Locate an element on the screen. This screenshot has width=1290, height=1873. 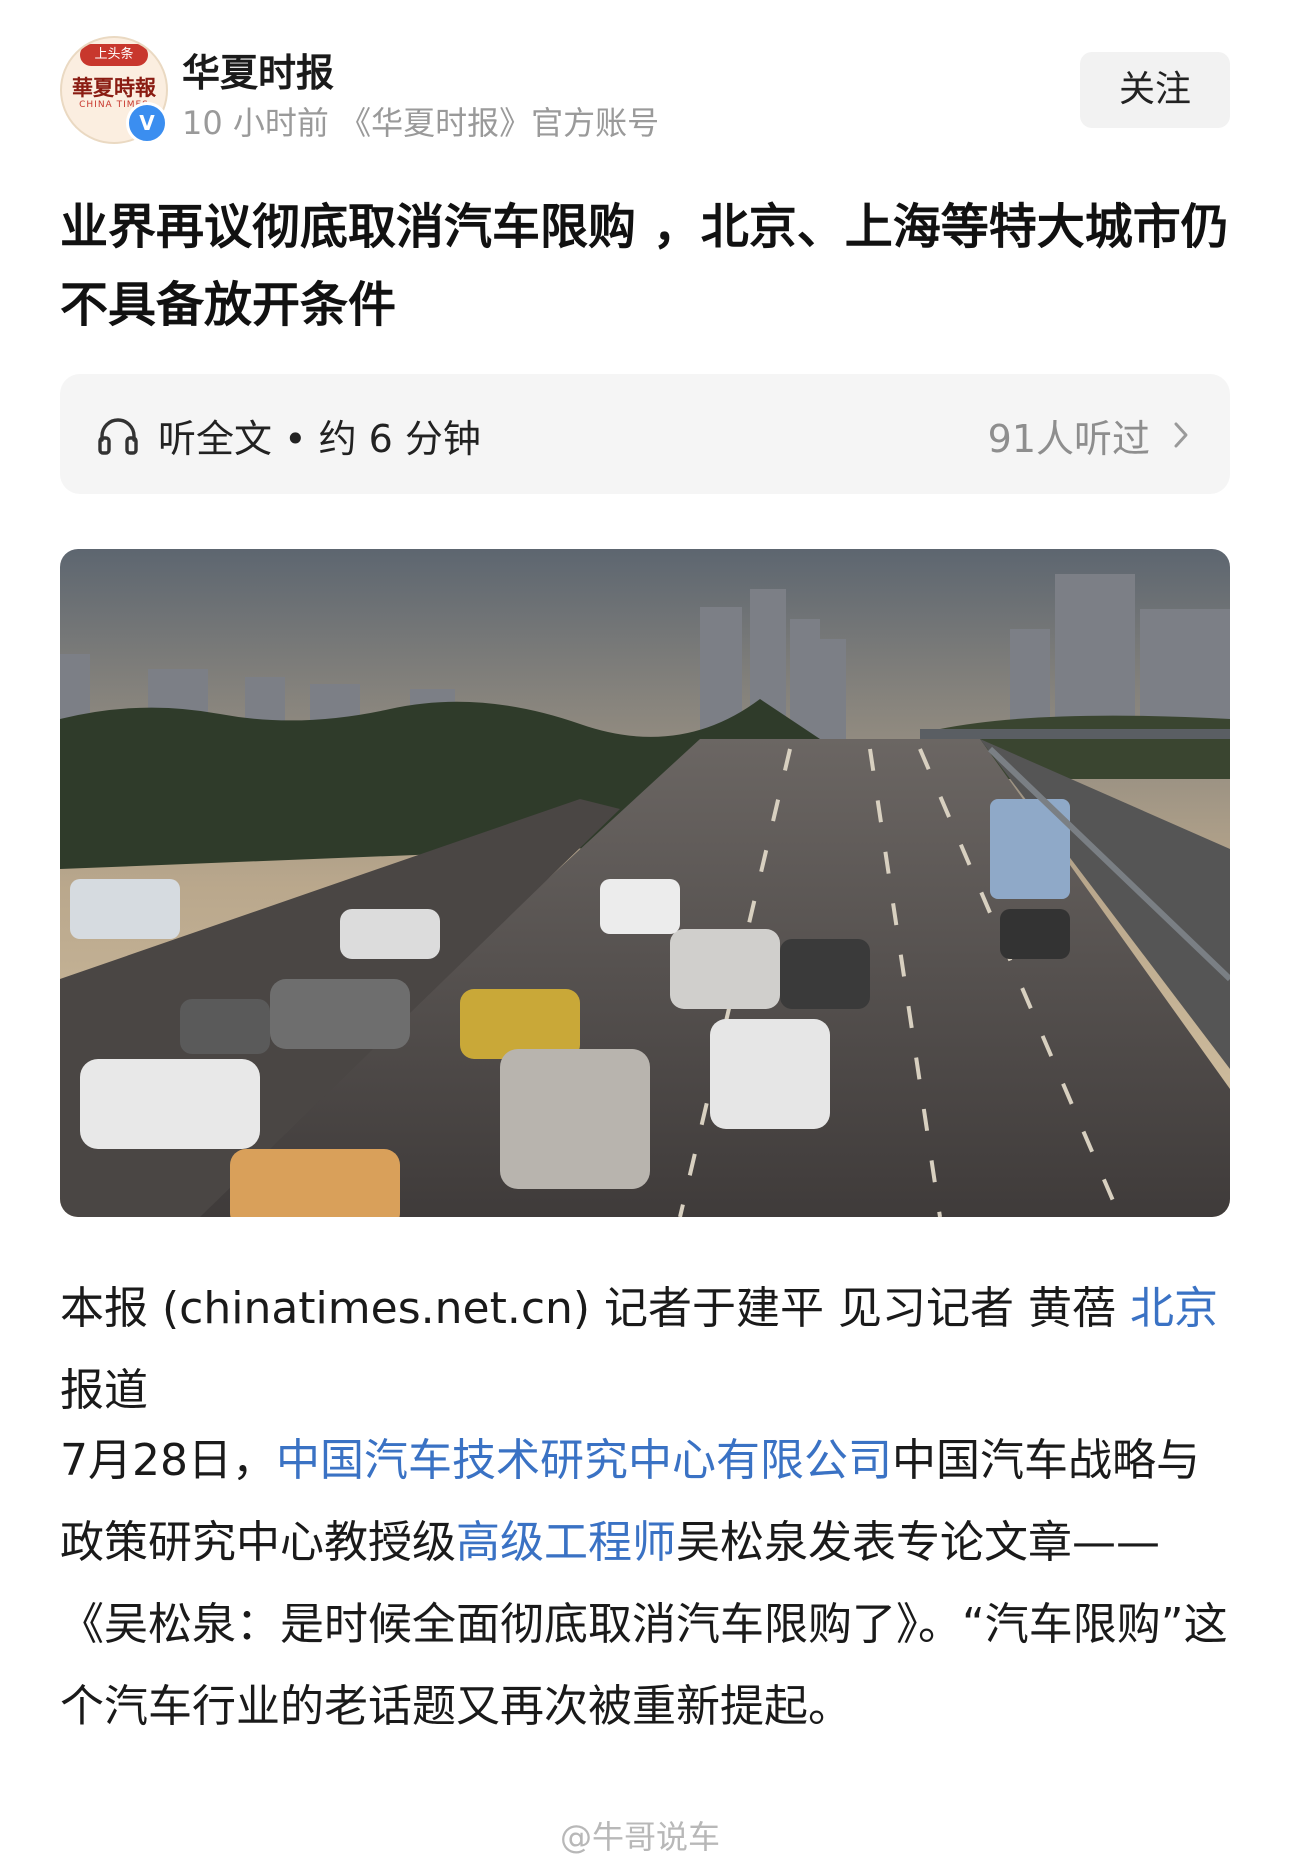
company-link: 中国汽车技术研究中心有限公司 is located at coordinates (584, 1460).